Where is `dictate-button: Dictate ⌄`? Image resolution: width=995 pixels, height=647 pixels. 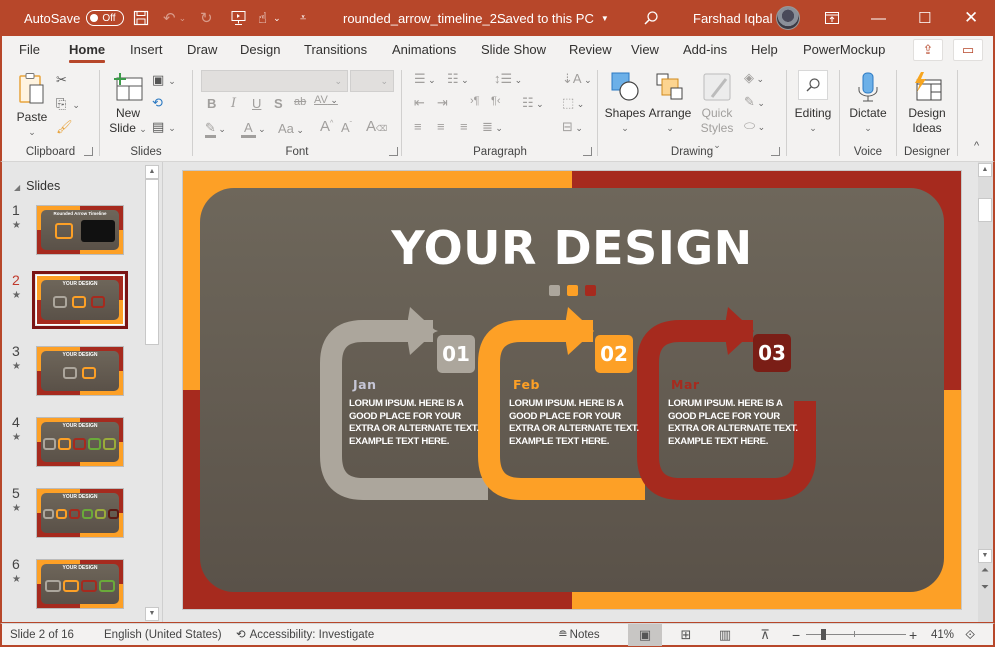
dictate-button: Dictate ⌄ is located at coordinates (868, 104).